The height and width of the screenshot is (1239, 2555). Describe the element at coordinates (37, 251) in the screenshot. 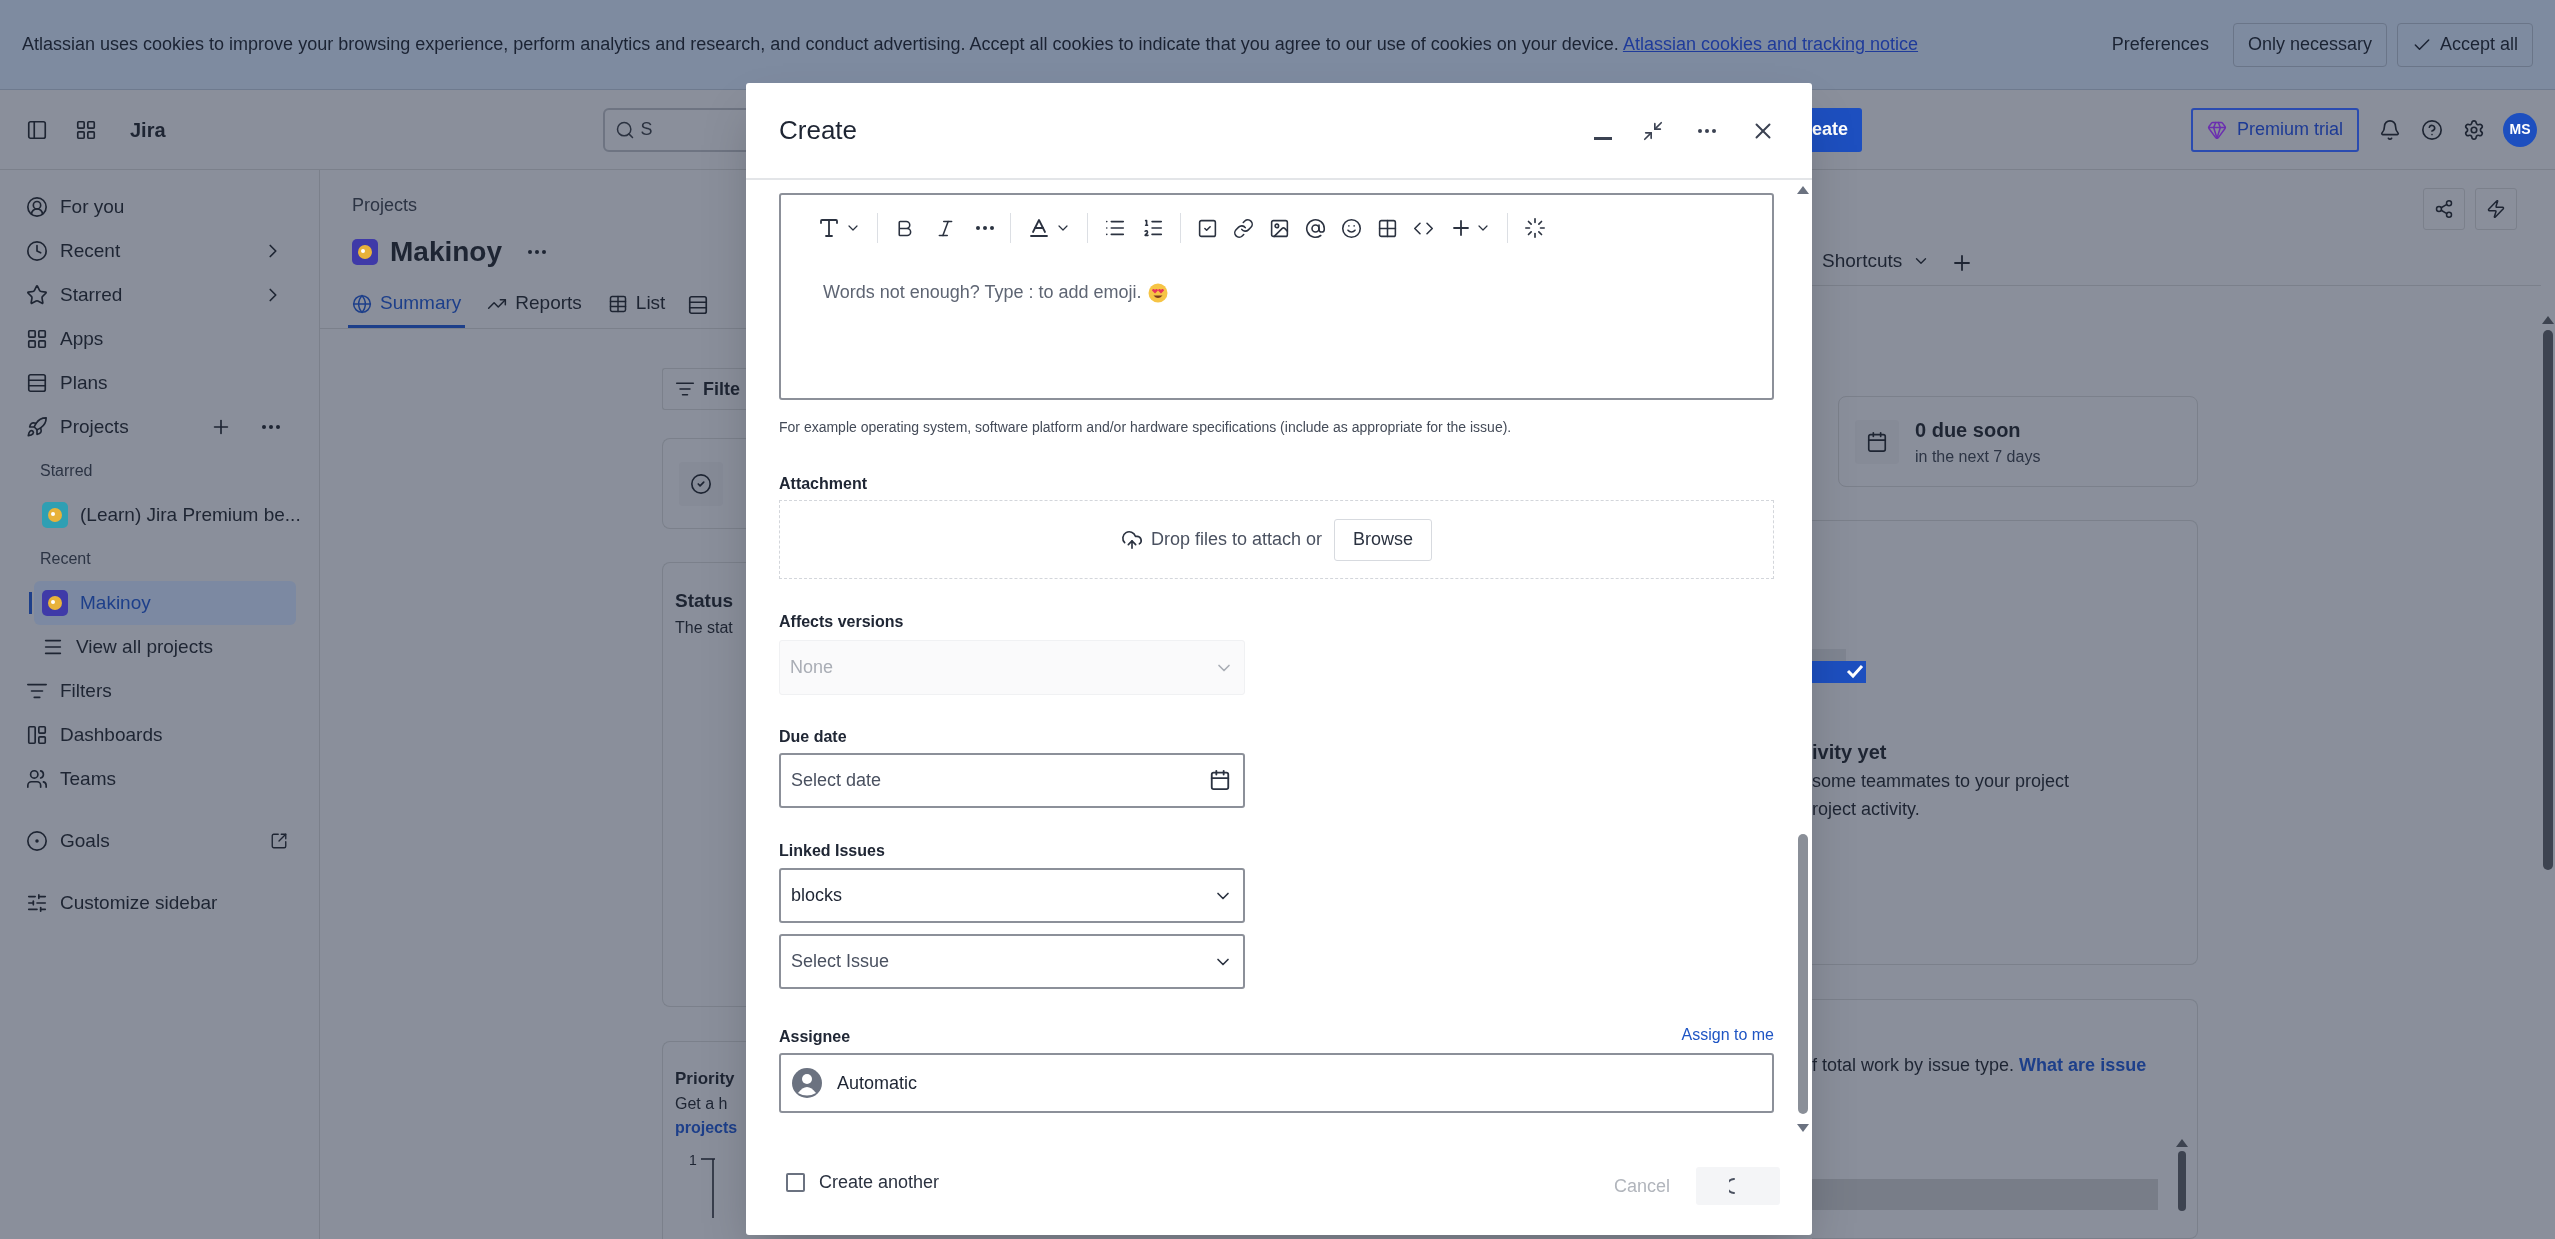

I see `clock-icon` at that location.